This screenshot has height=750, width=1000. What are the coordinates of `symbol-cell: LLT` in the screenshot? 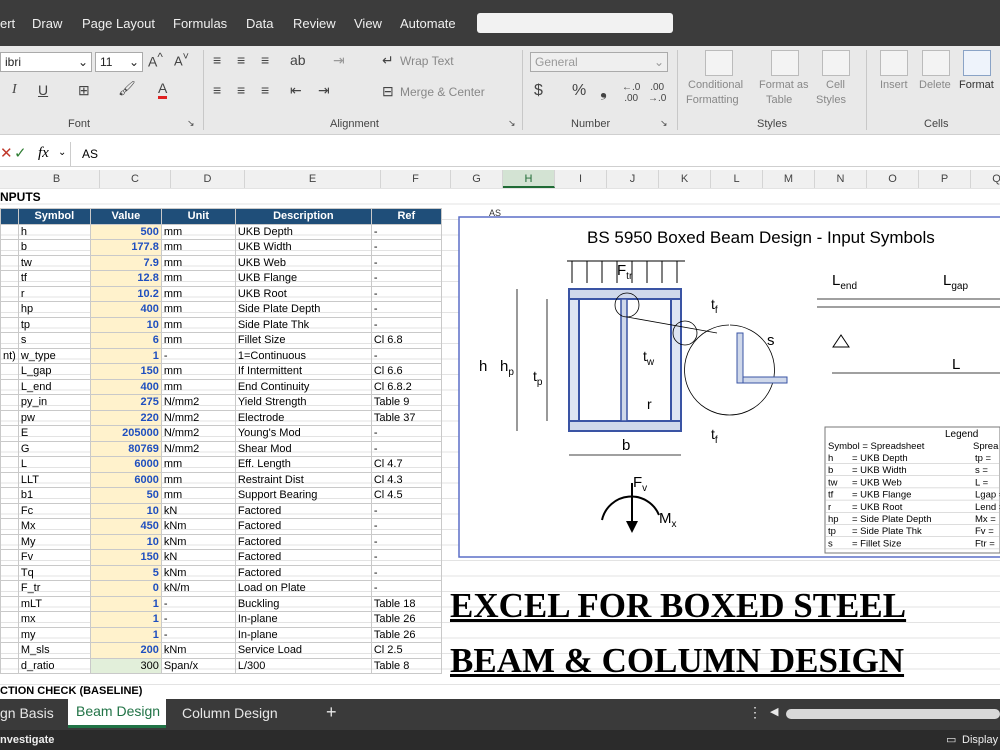 It's located at (54, 479).